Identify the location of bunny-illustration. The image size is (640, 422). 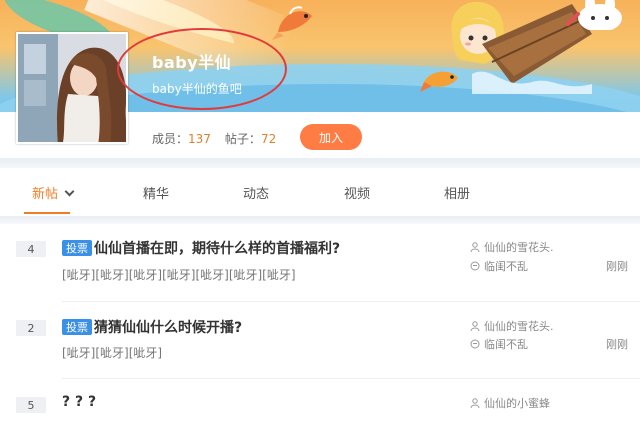
(594, 15).